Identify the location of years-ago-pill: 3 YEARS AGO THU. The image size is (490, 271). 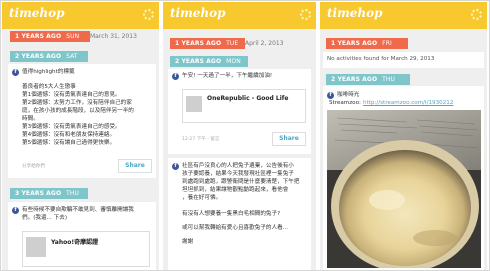
(49, 193).